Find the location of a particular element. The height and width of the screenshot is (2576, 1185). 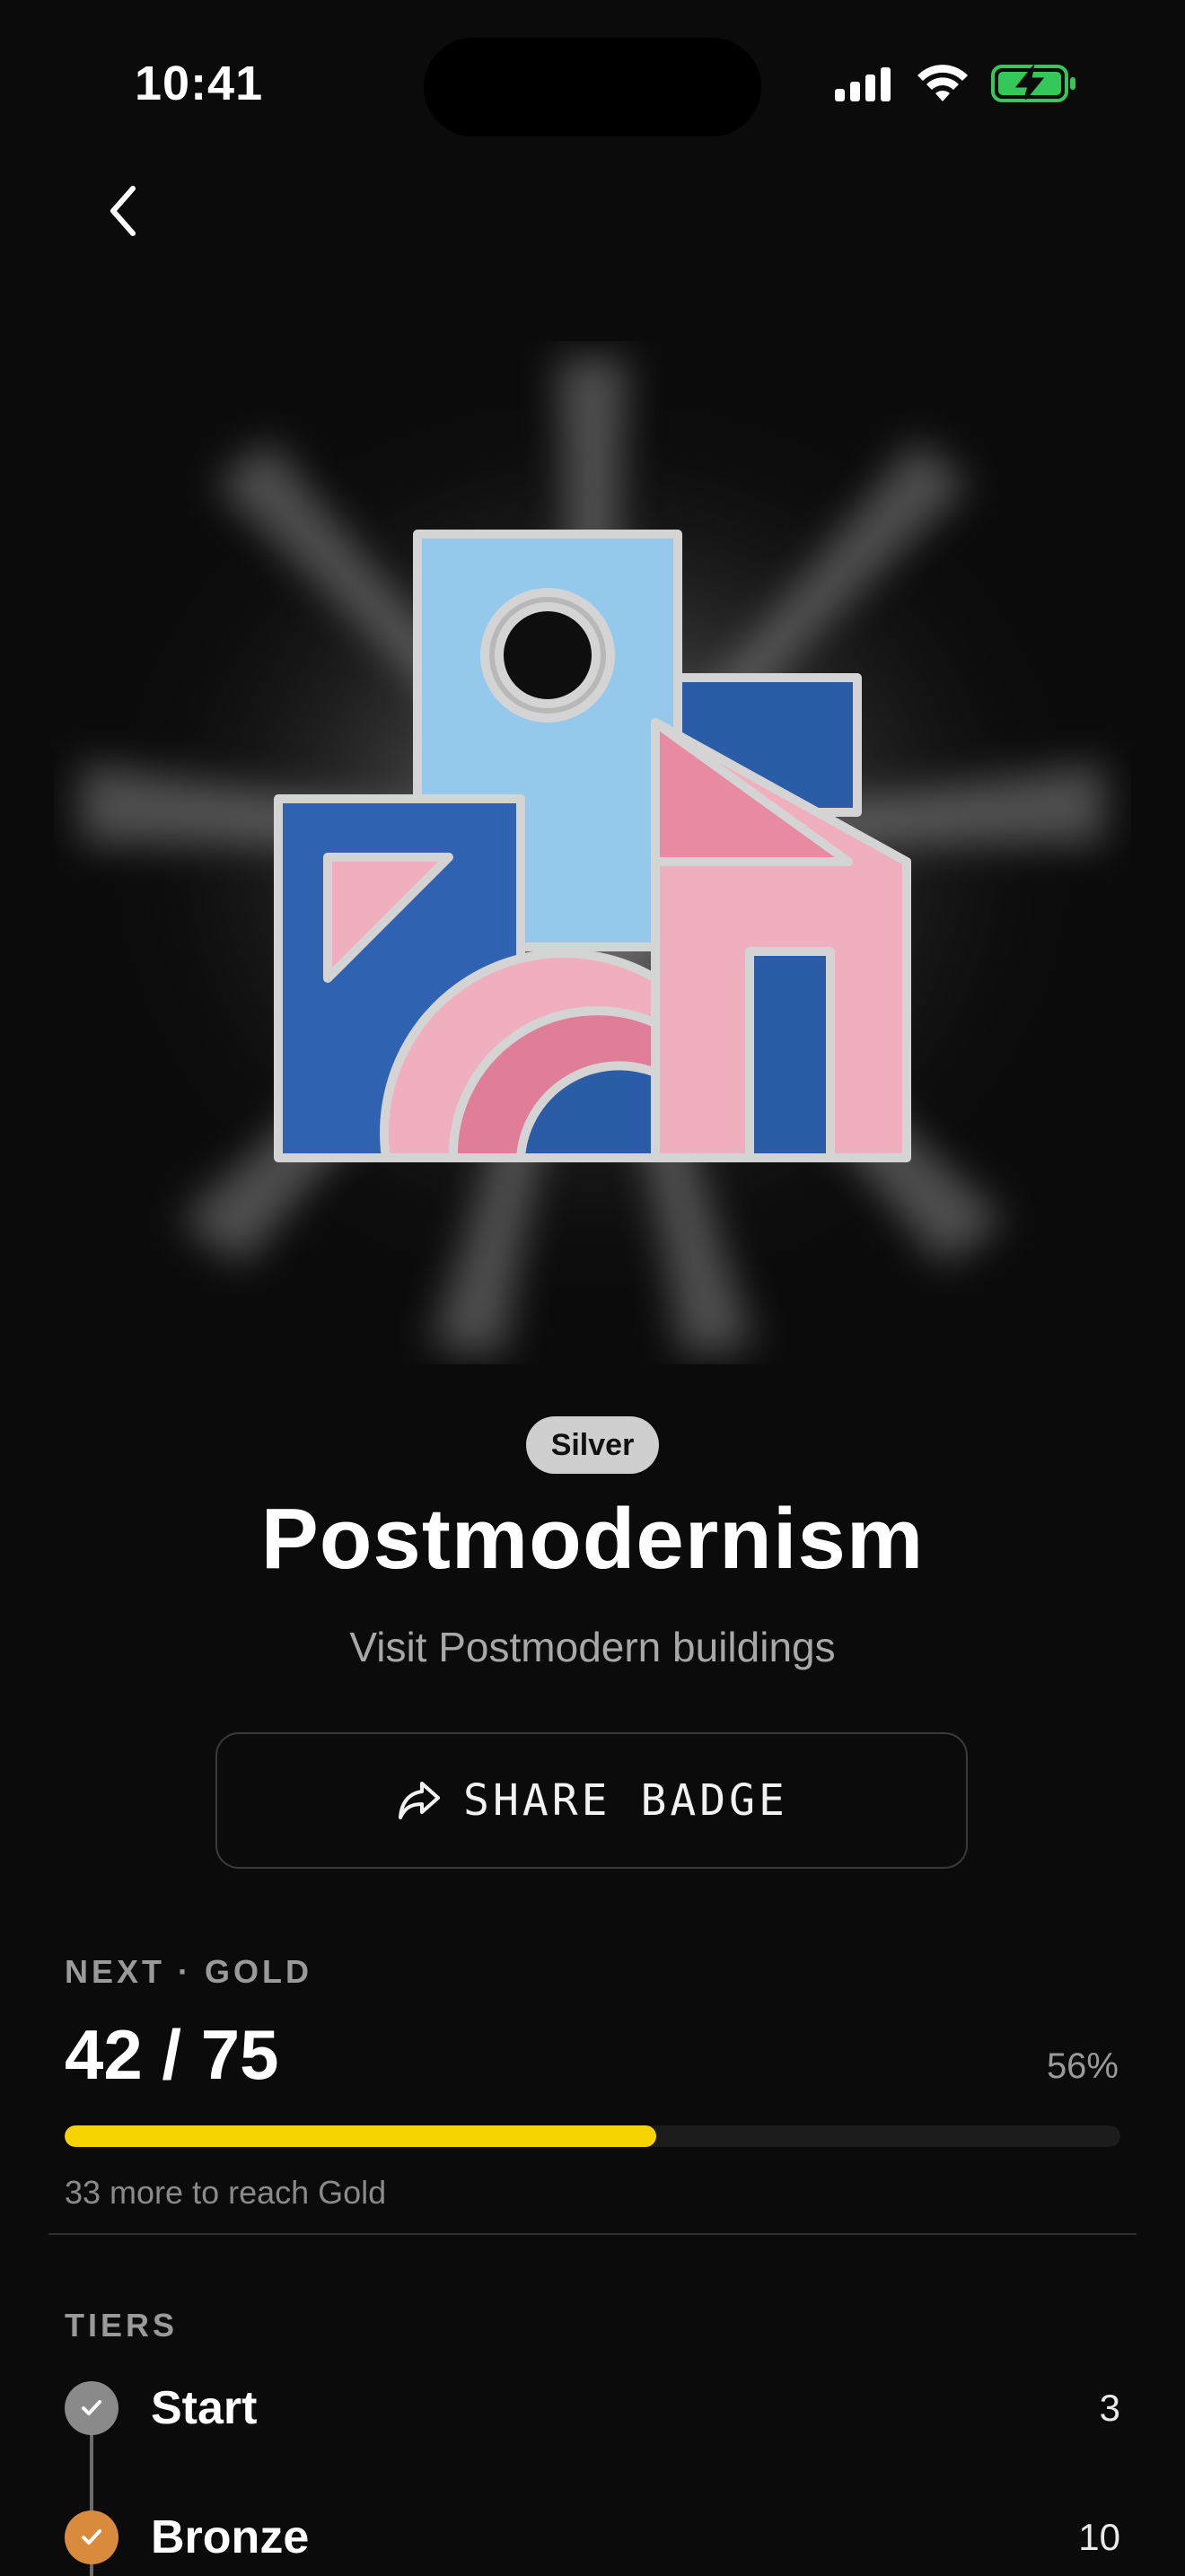

postmodernism-badge-image is located at coordinates (592, 846).